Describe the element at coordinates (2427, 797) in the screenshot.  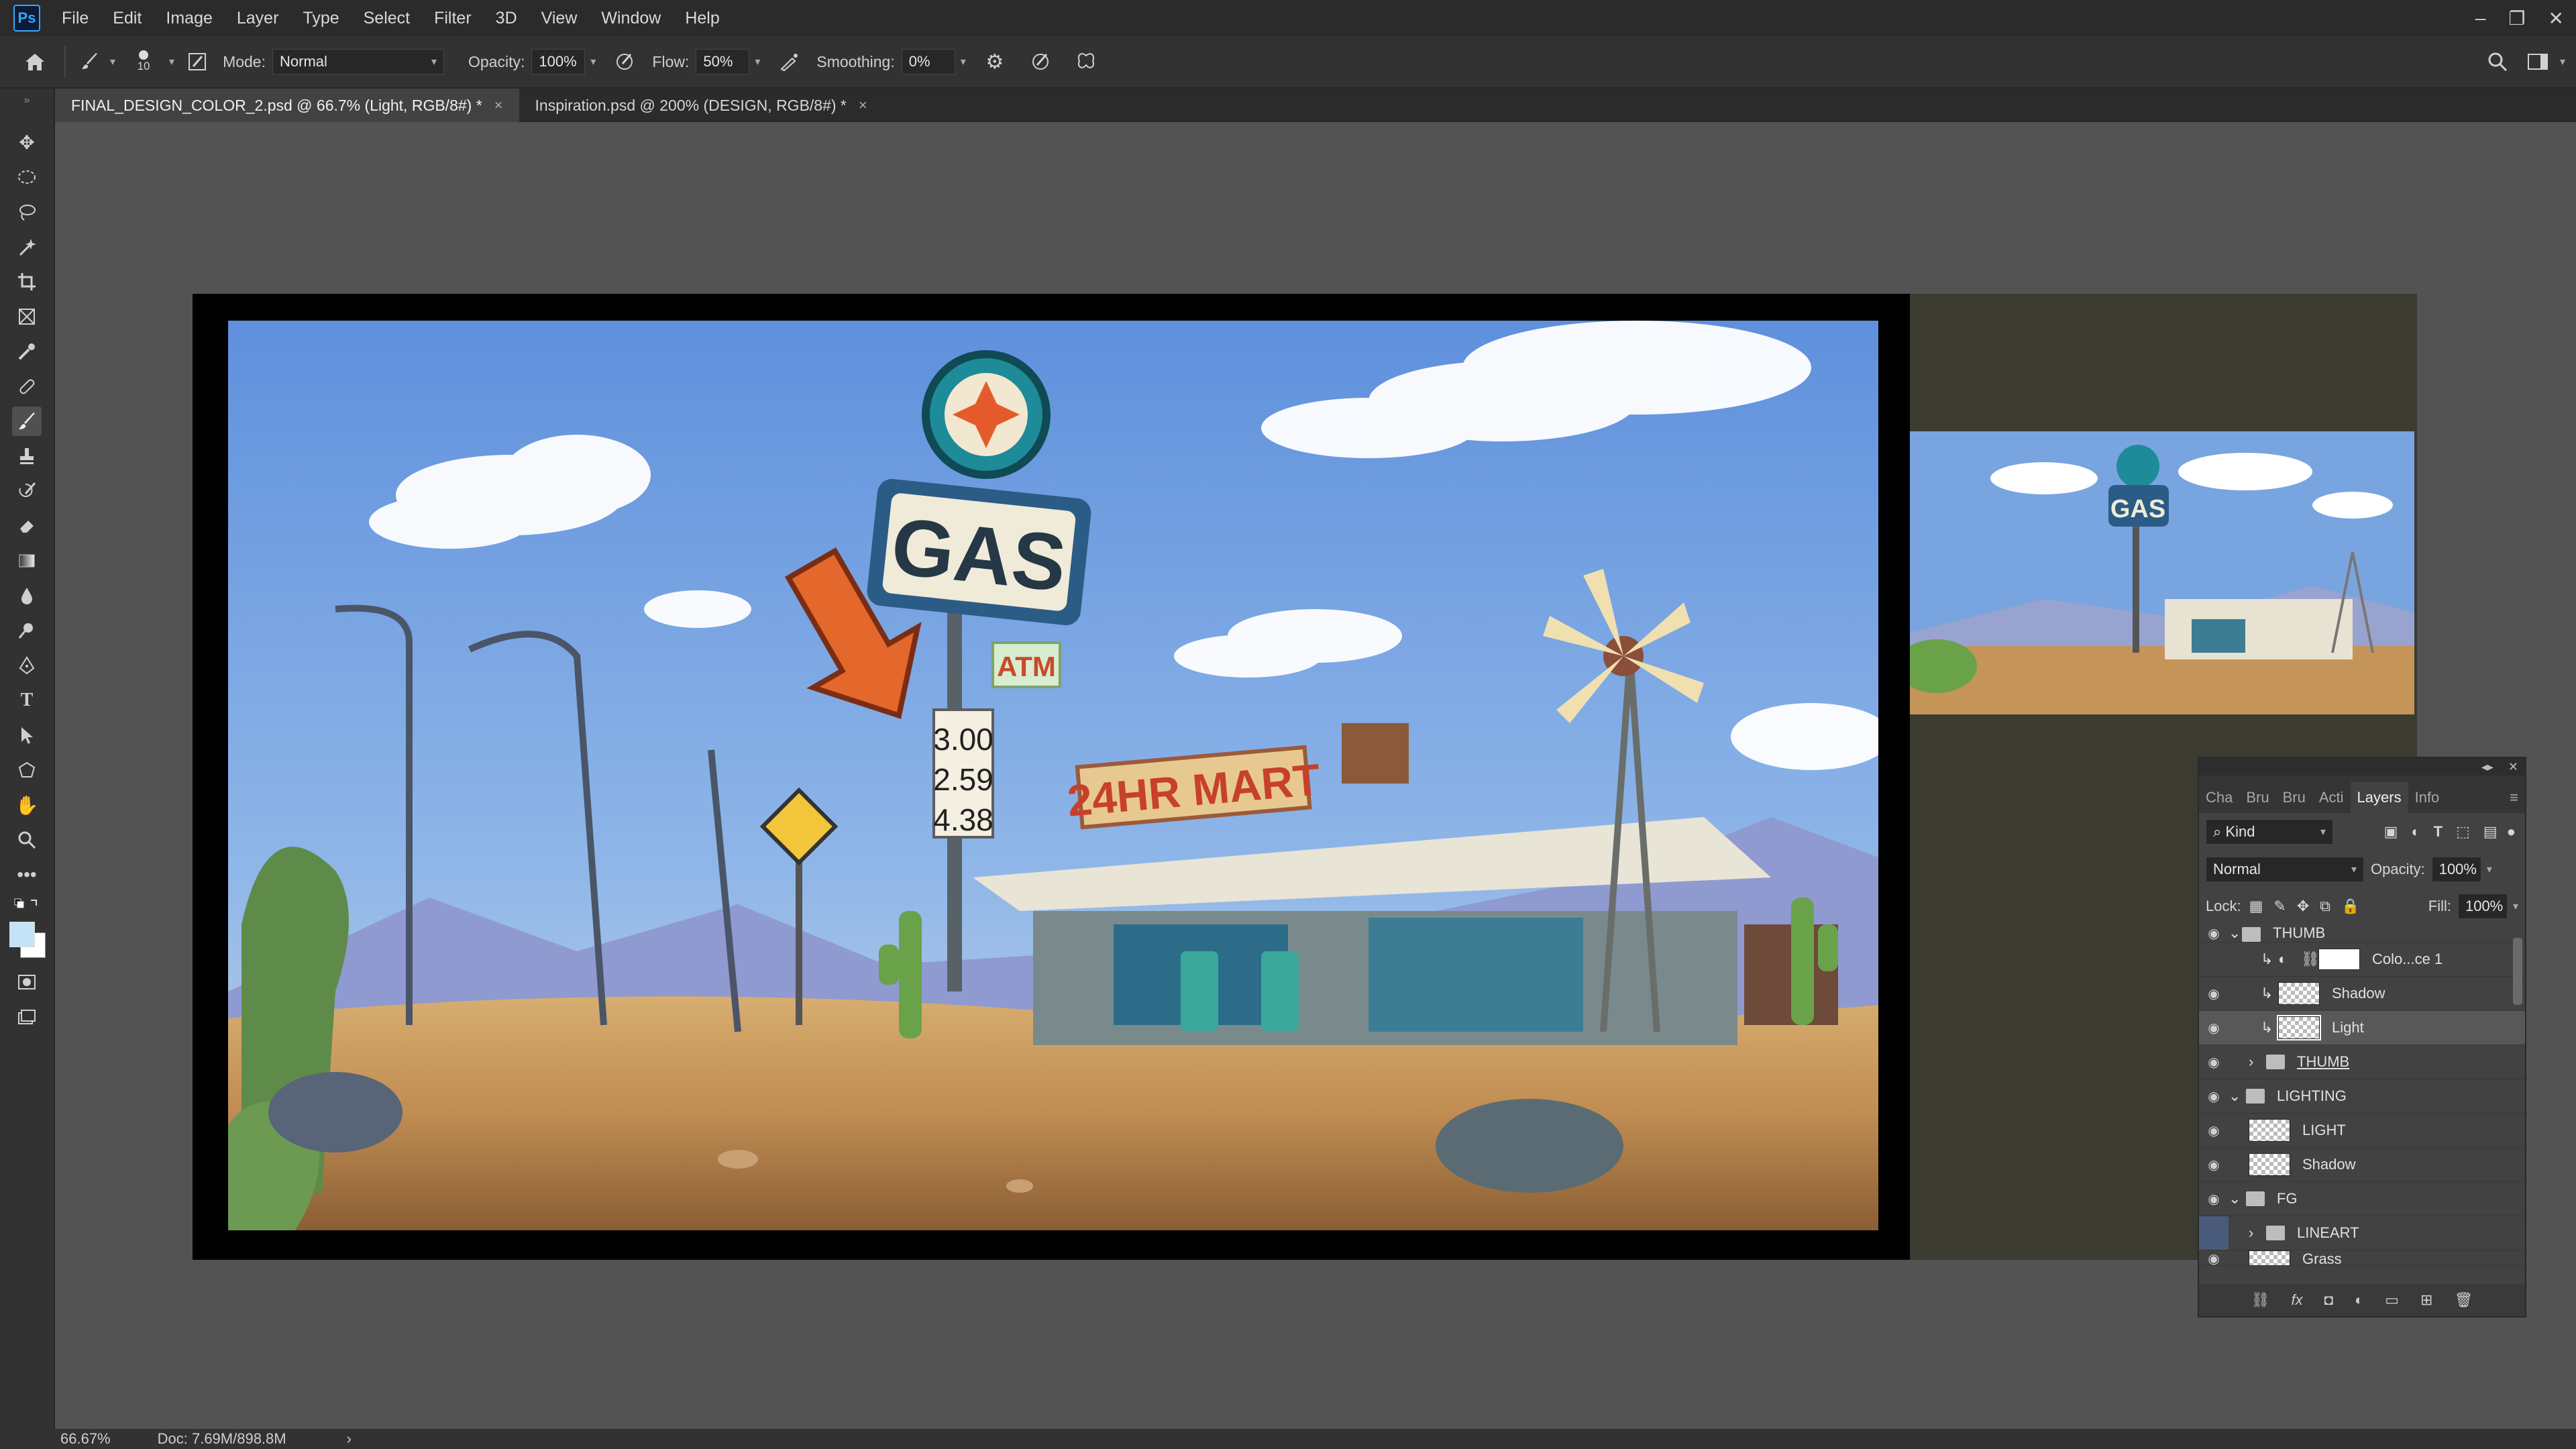
I see `tab-info: Info` at that location.